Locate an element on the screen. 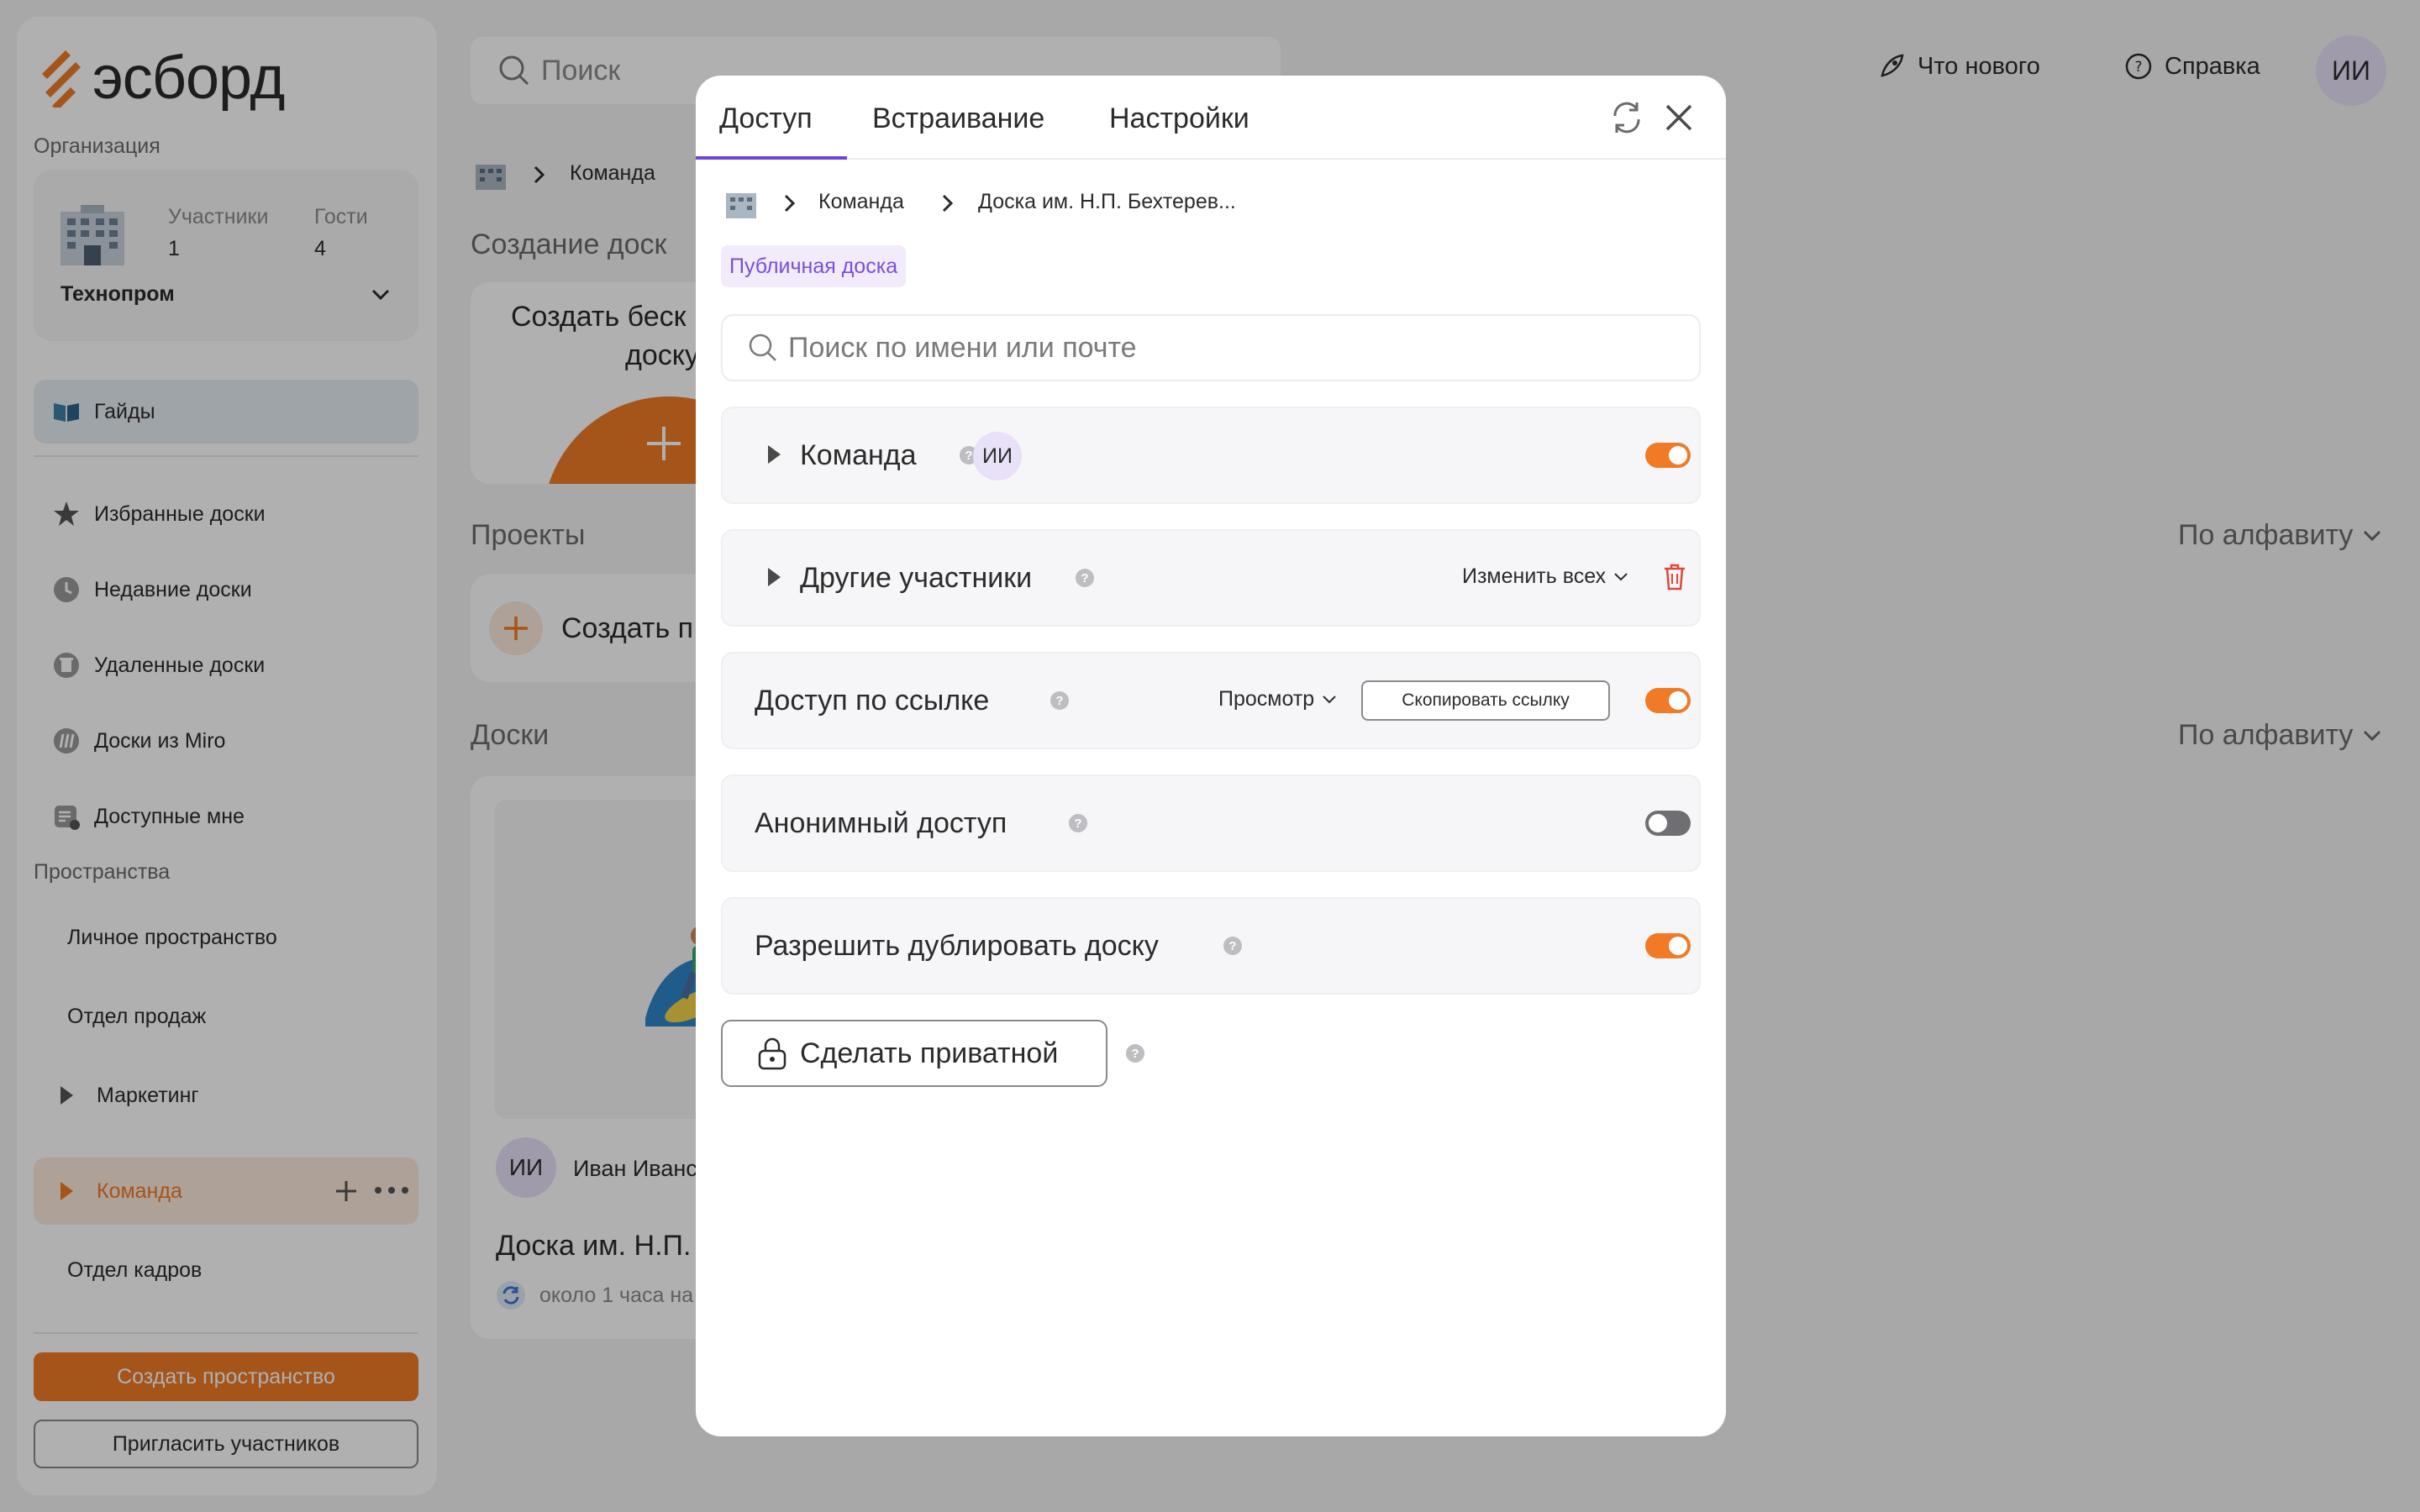 This screenshot has height=1512, width=2420. link-mode-label: Просмотр is located at coordinates (1266, 699).